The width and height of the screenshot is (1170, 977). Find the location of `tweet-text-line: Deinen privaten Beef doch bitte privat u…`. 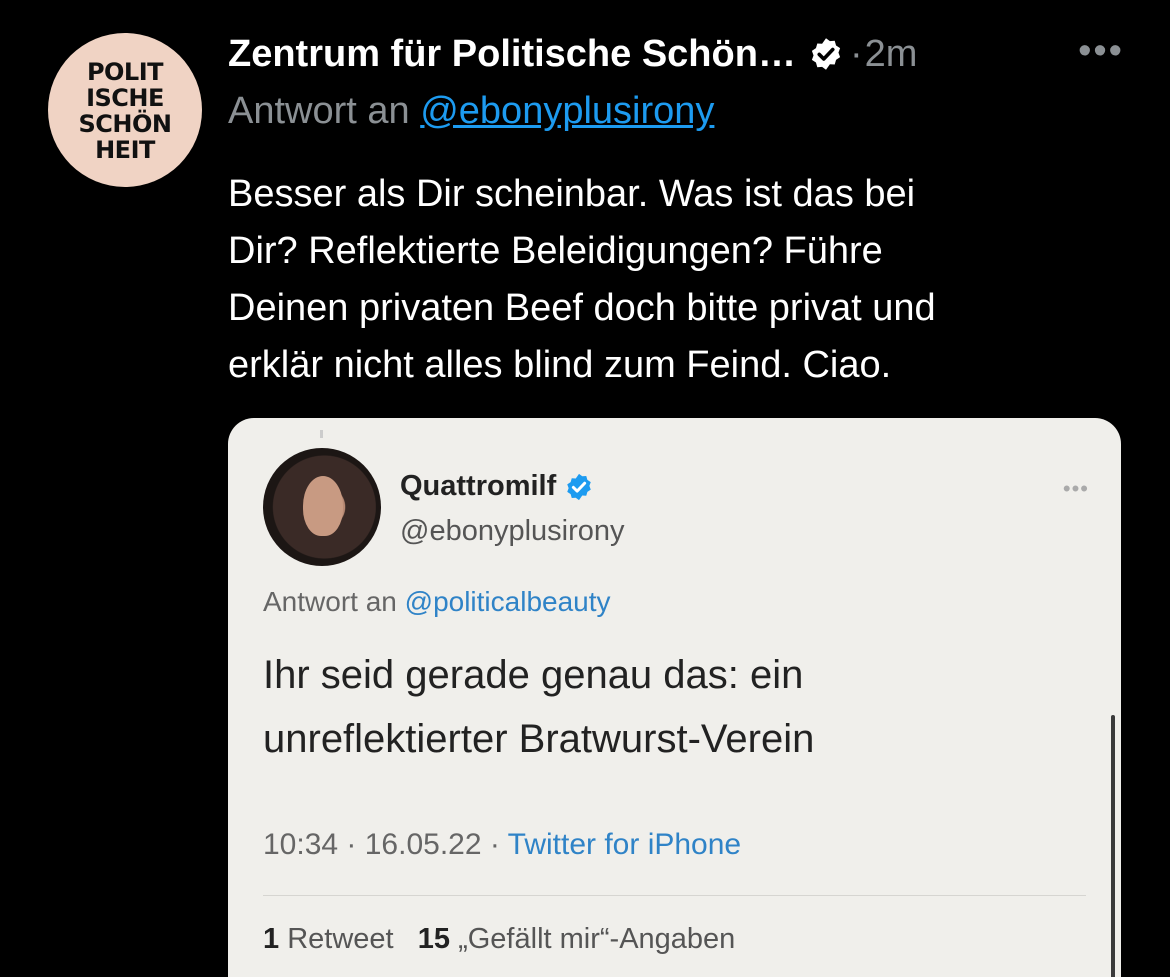

tweet-text-line: Deinen privaten Beef doch bitte privat u… is located at coordinates (582, 308).